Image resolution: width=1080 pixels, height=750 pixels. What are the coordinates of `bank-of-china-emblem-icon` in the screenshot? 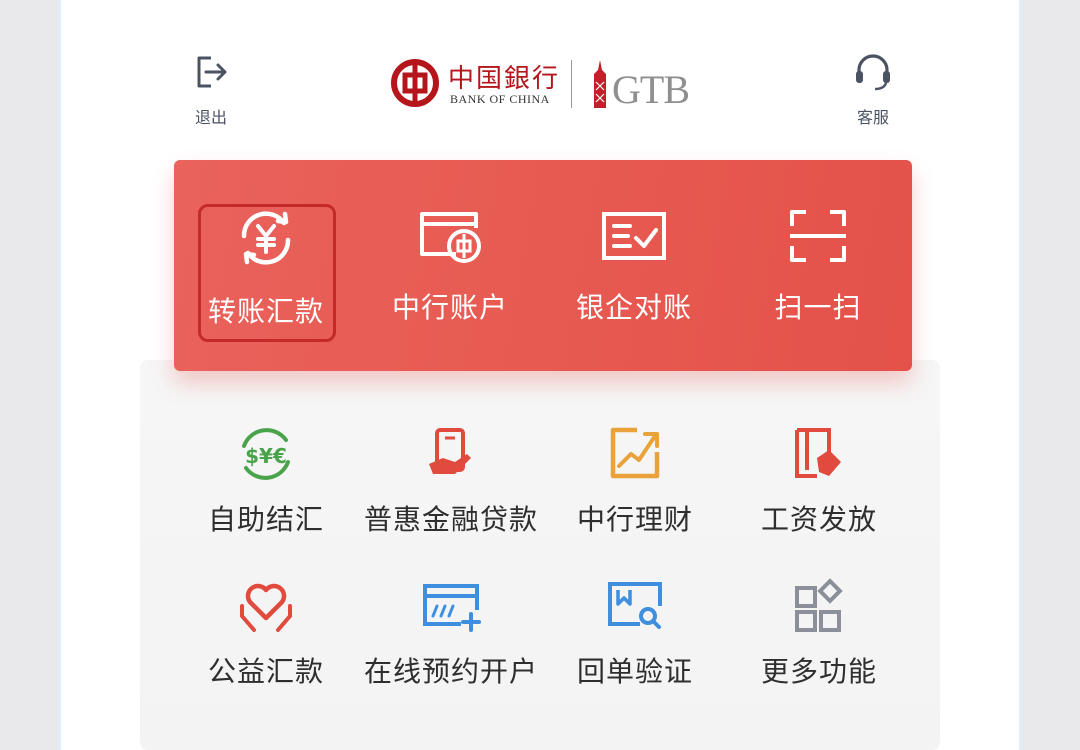 It's located at (415, 83).